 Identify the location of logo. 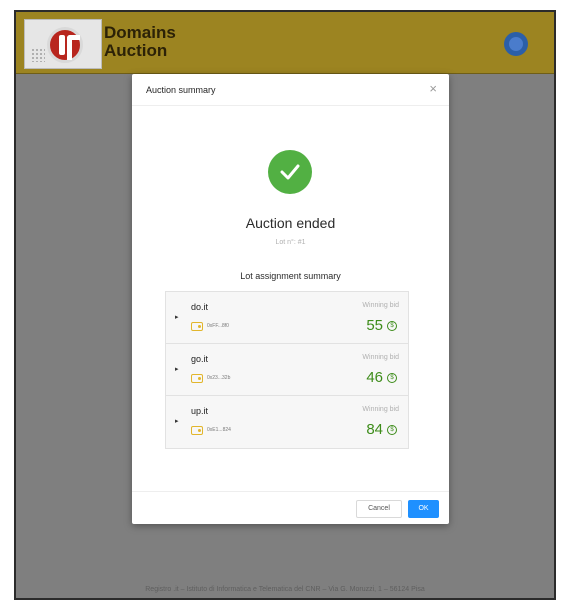
(63, 44).